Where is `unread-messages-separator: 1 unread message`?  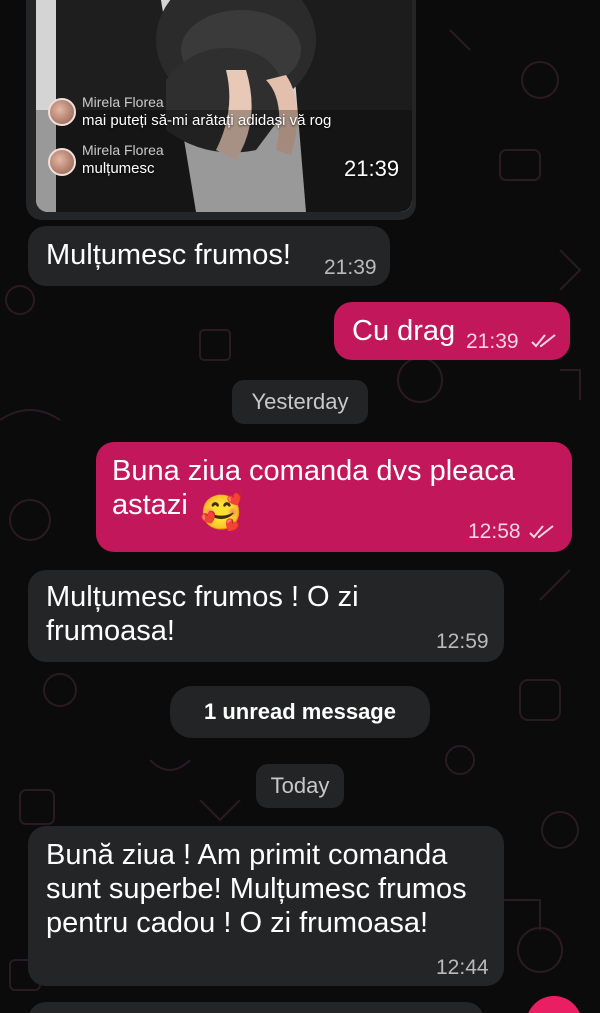
unread-messages-separator: 1 unread message is located at coordinates (300, 712).